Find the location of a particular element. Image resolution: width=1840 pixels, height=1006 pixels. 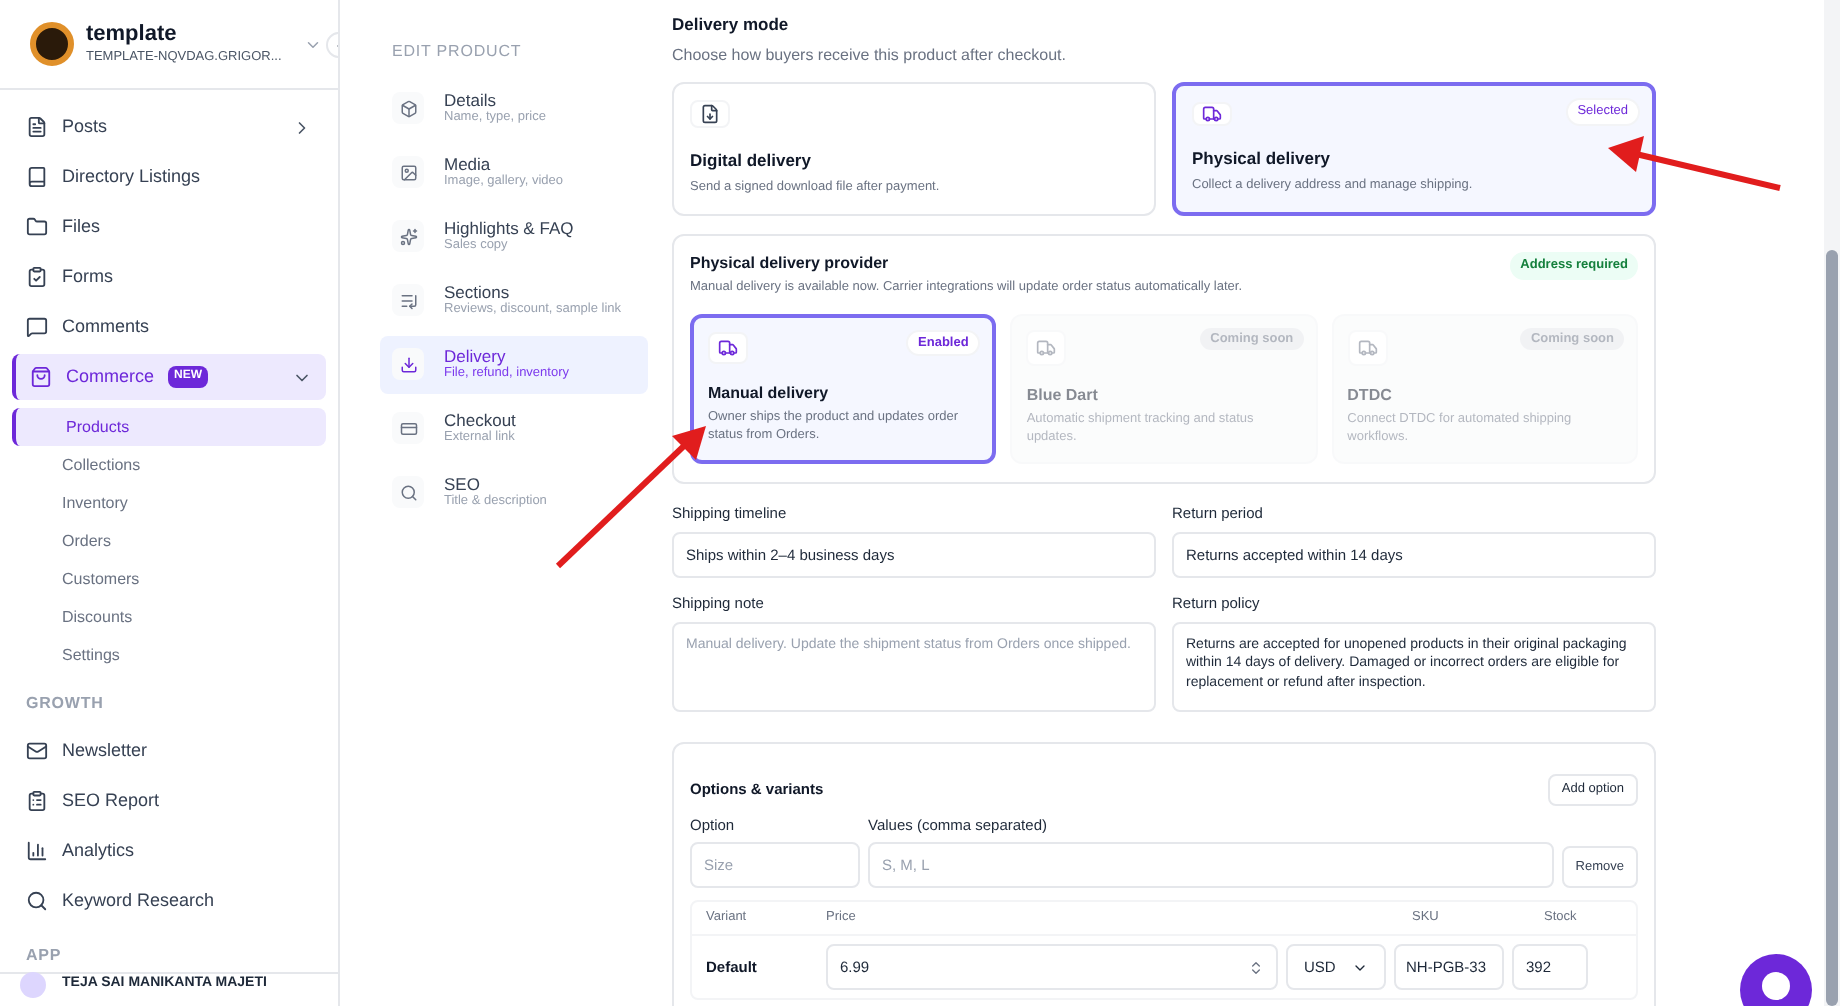

section-subtitle: Choose how buyers receive this product after checkout. is located at coordinates (870, 55).